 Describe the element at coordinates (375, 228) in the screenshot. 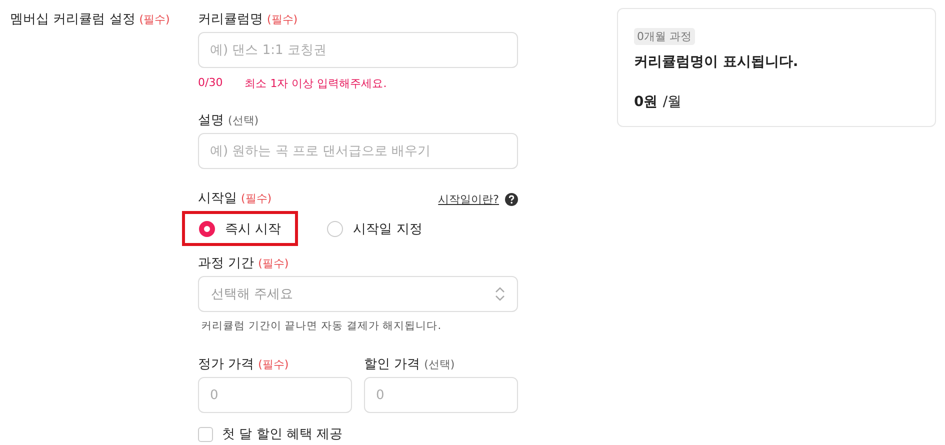

I see `radio-option: 시작일 지정` at that location.